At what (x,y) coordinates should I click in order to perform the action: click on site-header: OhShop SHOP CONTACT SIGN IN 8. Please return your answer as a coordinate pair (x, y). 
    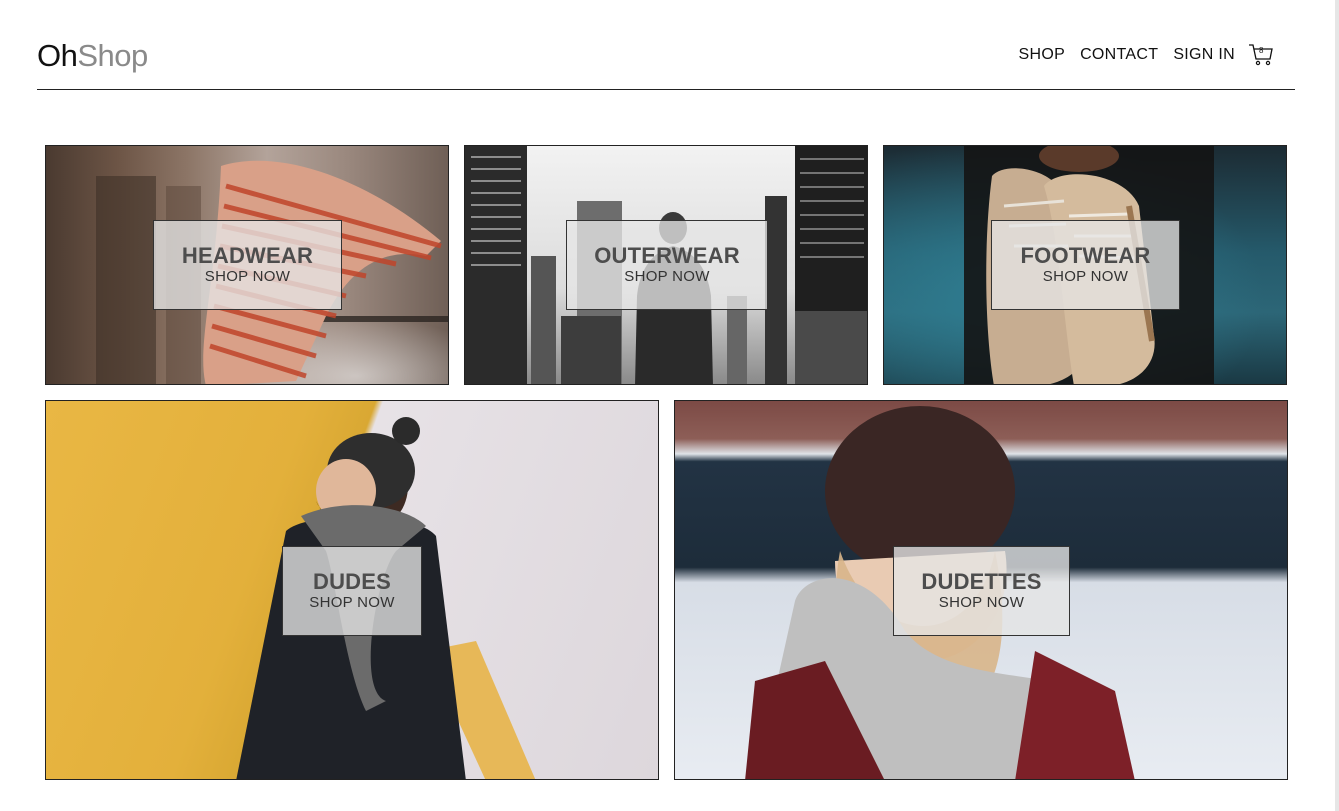
    Looking at the image, I should click on (666, 60).